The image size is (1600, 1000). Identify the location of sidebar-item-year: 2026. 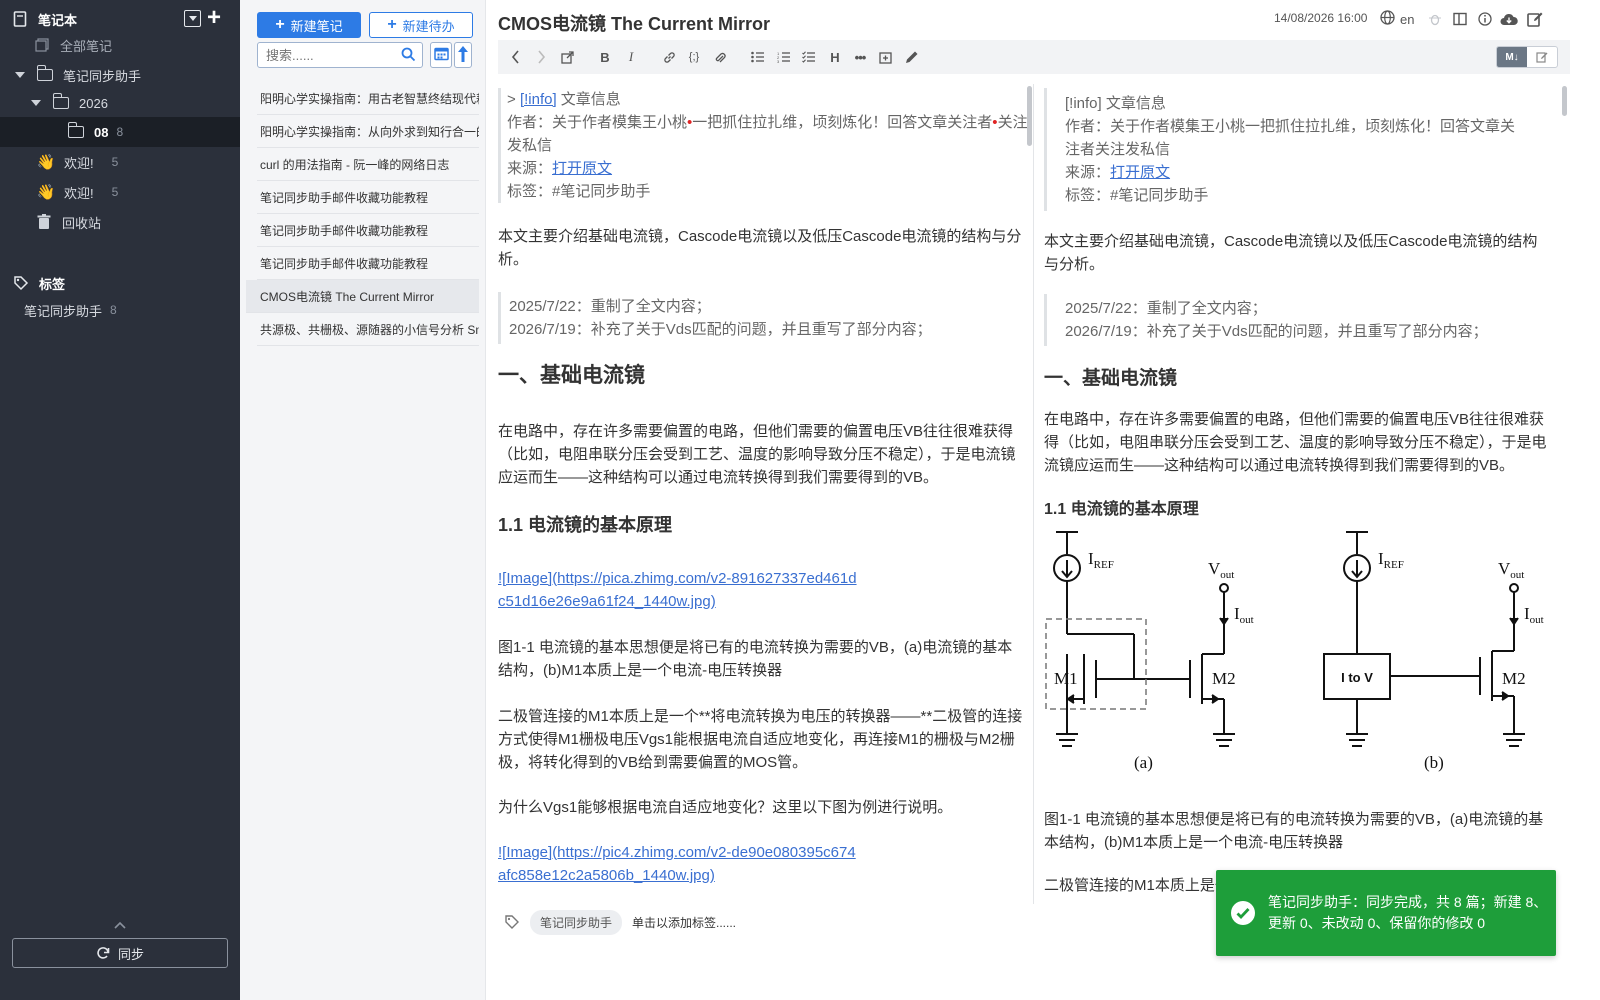
(120, 103).